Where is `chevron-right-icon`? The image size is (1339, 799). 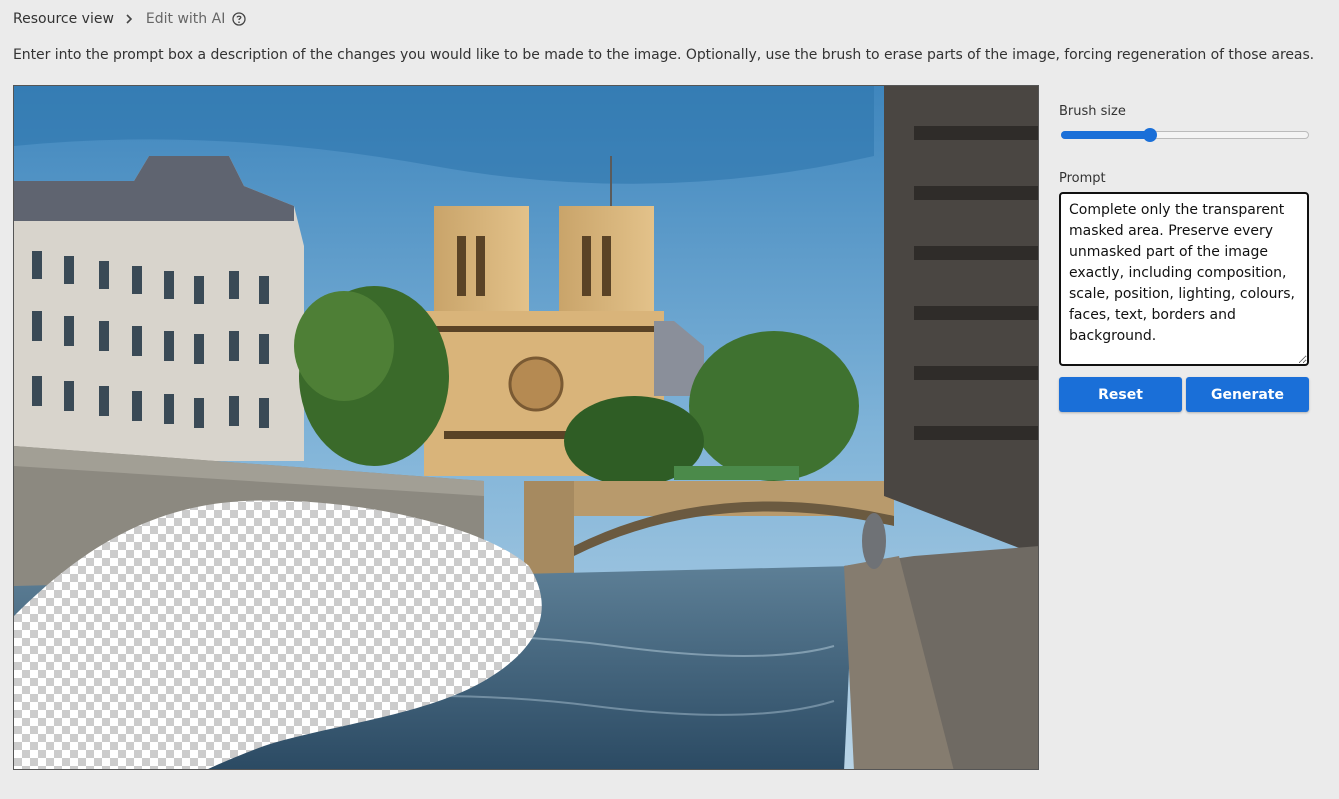
chevron-right-icon is located at coordinates (129, 19).